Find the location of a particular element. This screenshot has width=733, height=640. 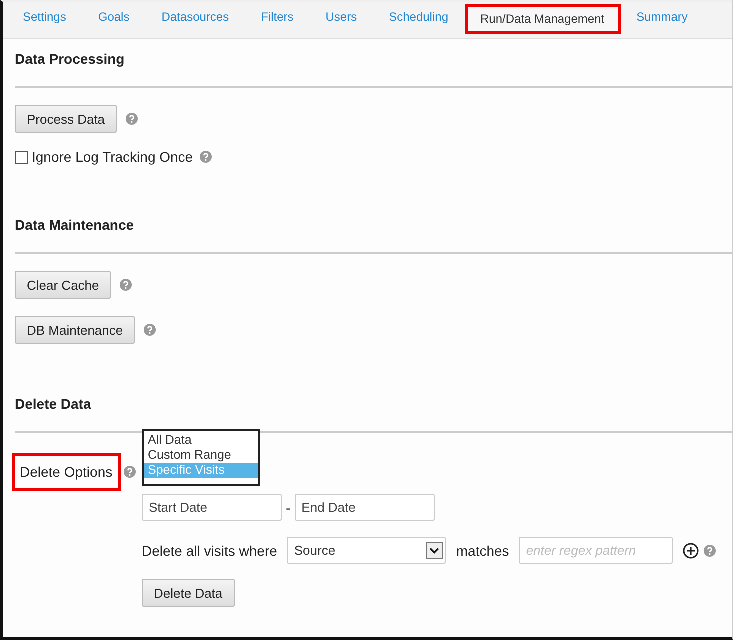

where-label: Delete all visits where is located at coordinates (210, 550).